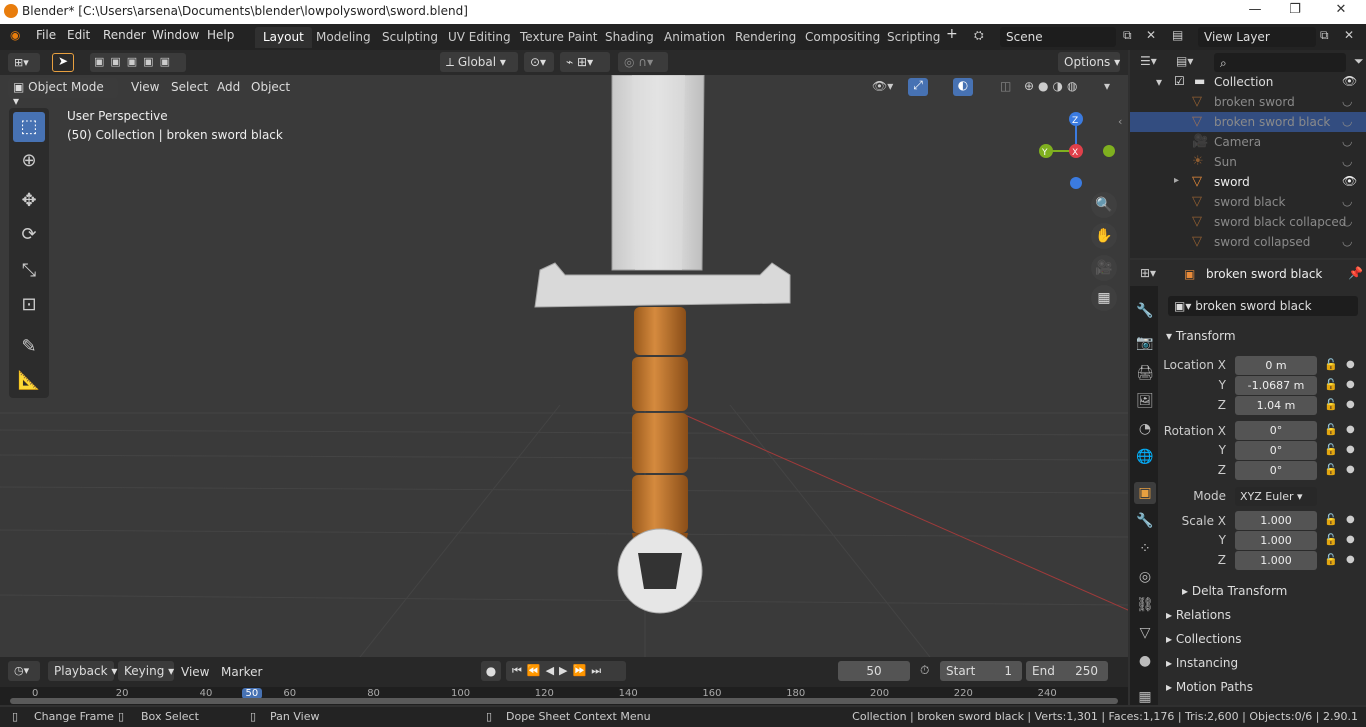 The image size is (1366, 727). What do you see at coordinates (124, 35) in the screenshot?
I see `menu-render: Render` at bounding box center [124, 35].